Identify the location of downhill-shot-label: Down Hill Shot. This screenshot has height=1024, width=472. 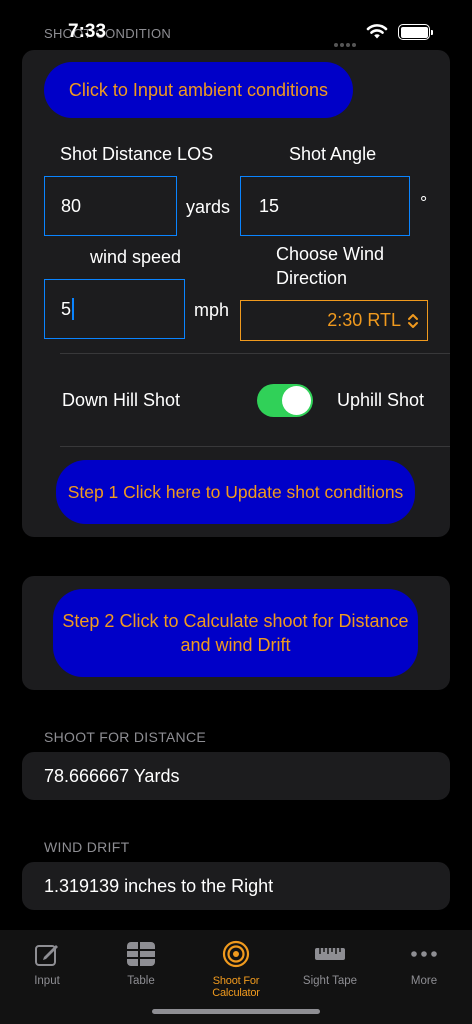
(121, 400).